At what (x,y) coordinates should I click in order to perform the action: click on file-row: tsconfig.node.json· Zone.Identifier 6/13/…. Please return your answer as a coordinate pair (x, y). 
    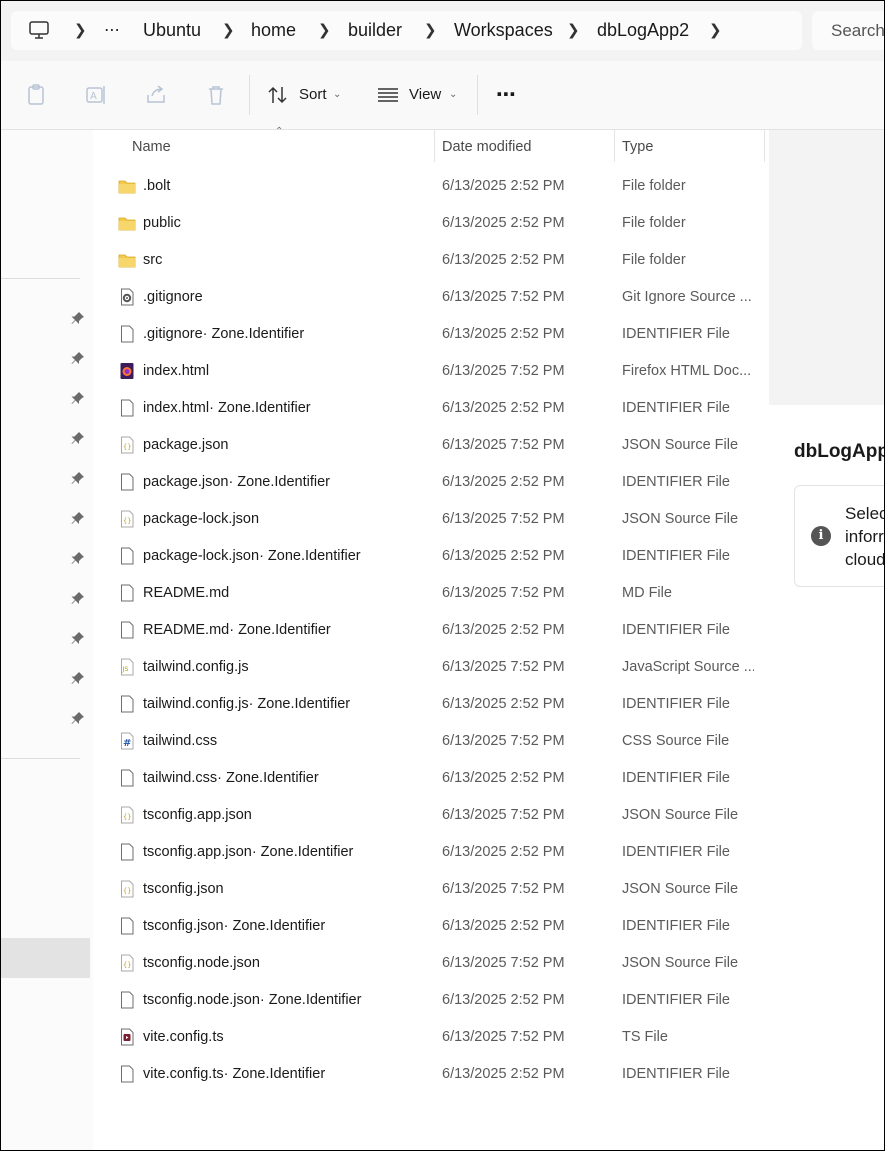
    Looking at the image, I should click on (431, 1000).